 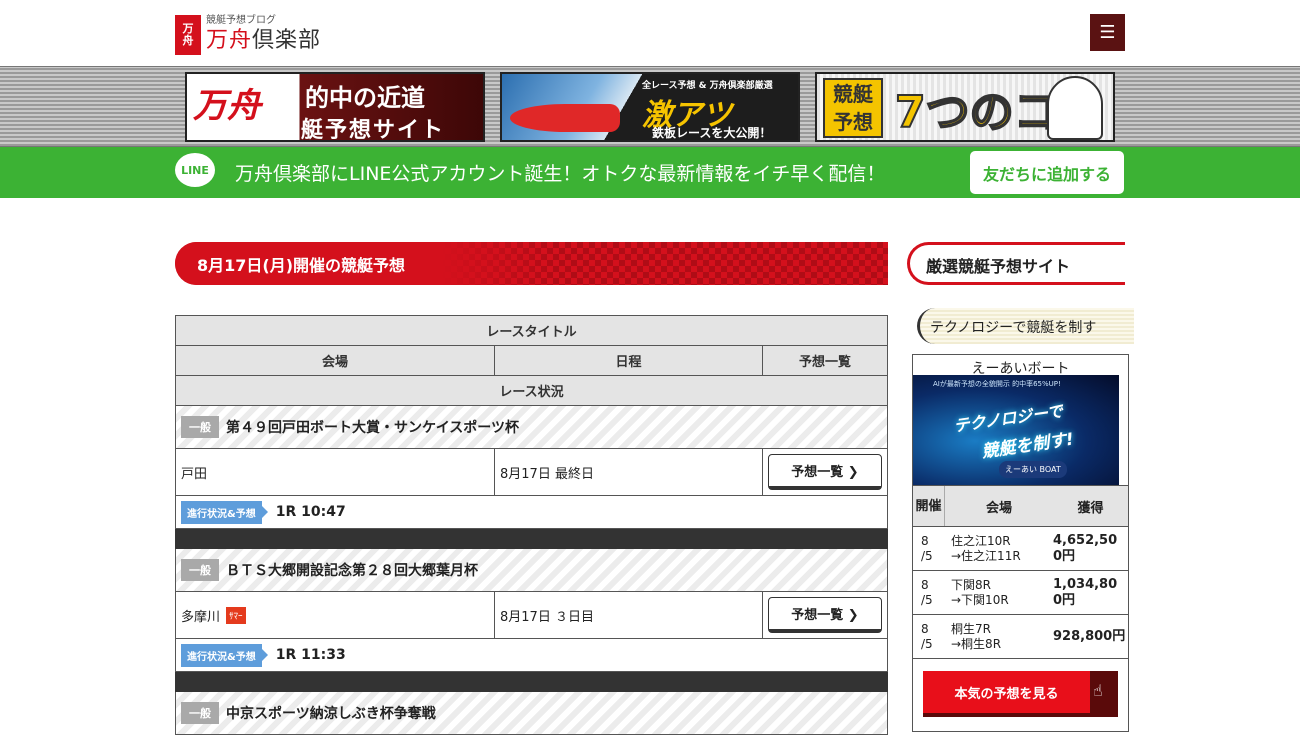 What do you see at coordinates (241, 20) in the screenshot?
I see `logo-subtitle: 競艇予想ブログ` at bounding box center [241, 20].